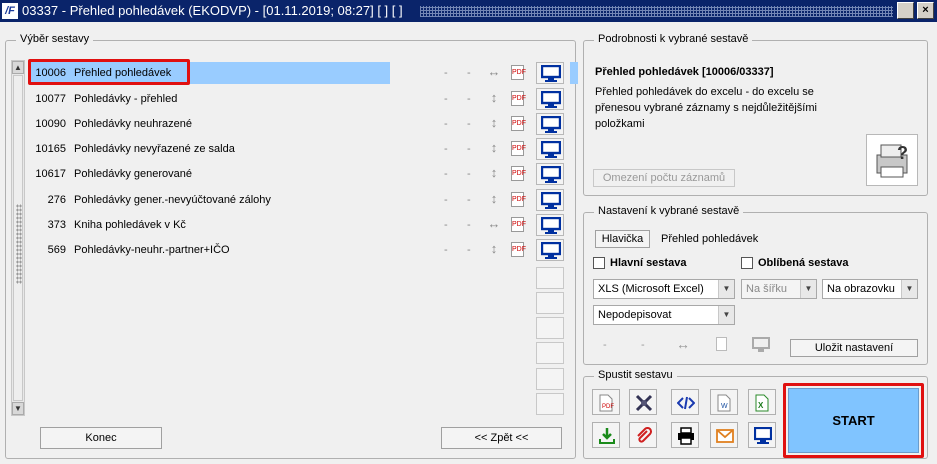  What do you see at coordinates (673, 39) in the screenshot?
I see `details-legend: Podrobnosti k vybrané sestavě` at bounding box center [673, 39].